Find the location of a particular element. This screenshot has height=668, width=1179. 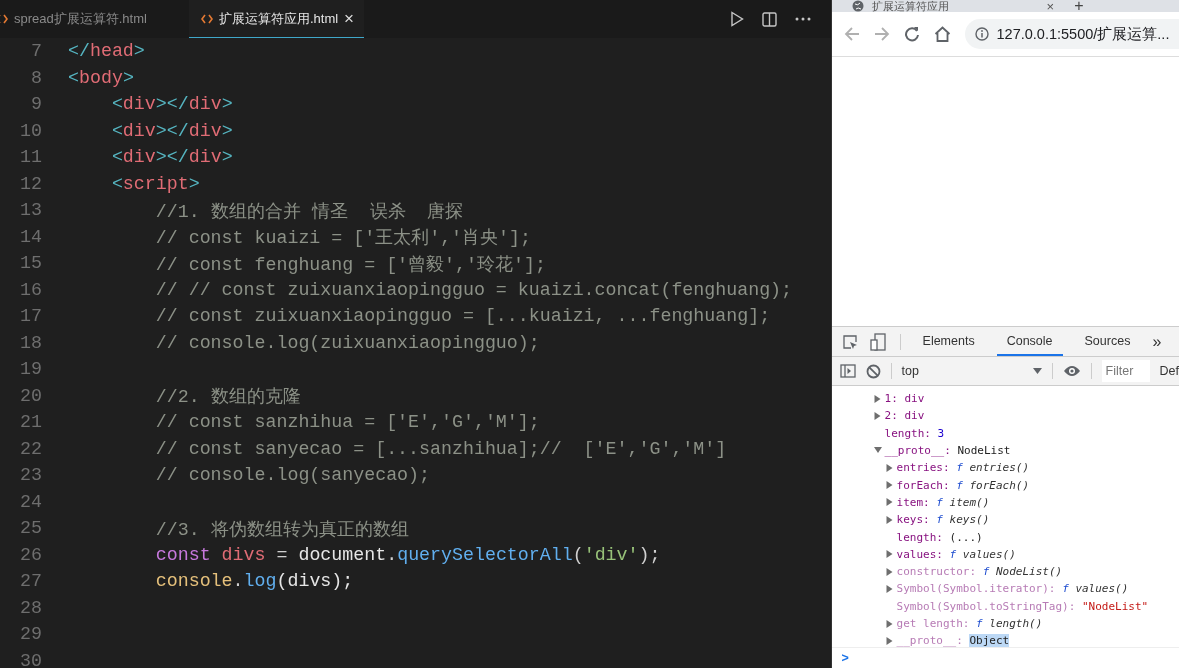

property-entry: 1: div is located at coordinates (904, 399).